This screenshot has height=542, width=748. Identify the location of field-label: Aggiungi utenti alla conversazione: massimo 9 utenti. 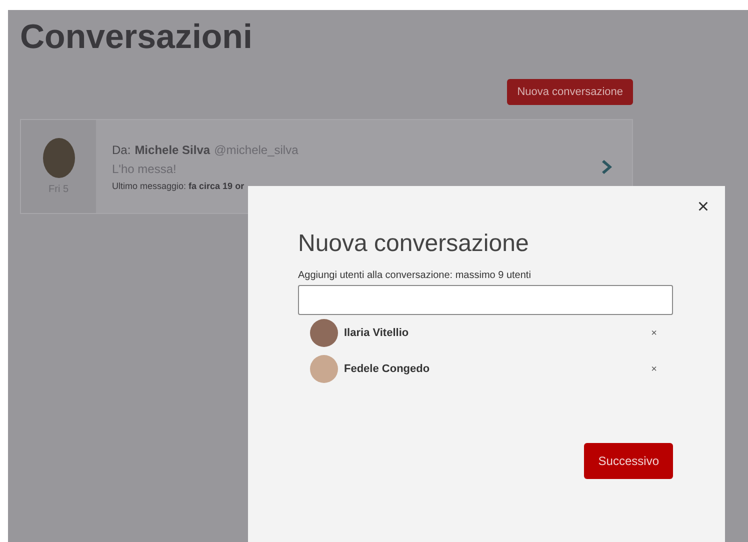
(415, 275).